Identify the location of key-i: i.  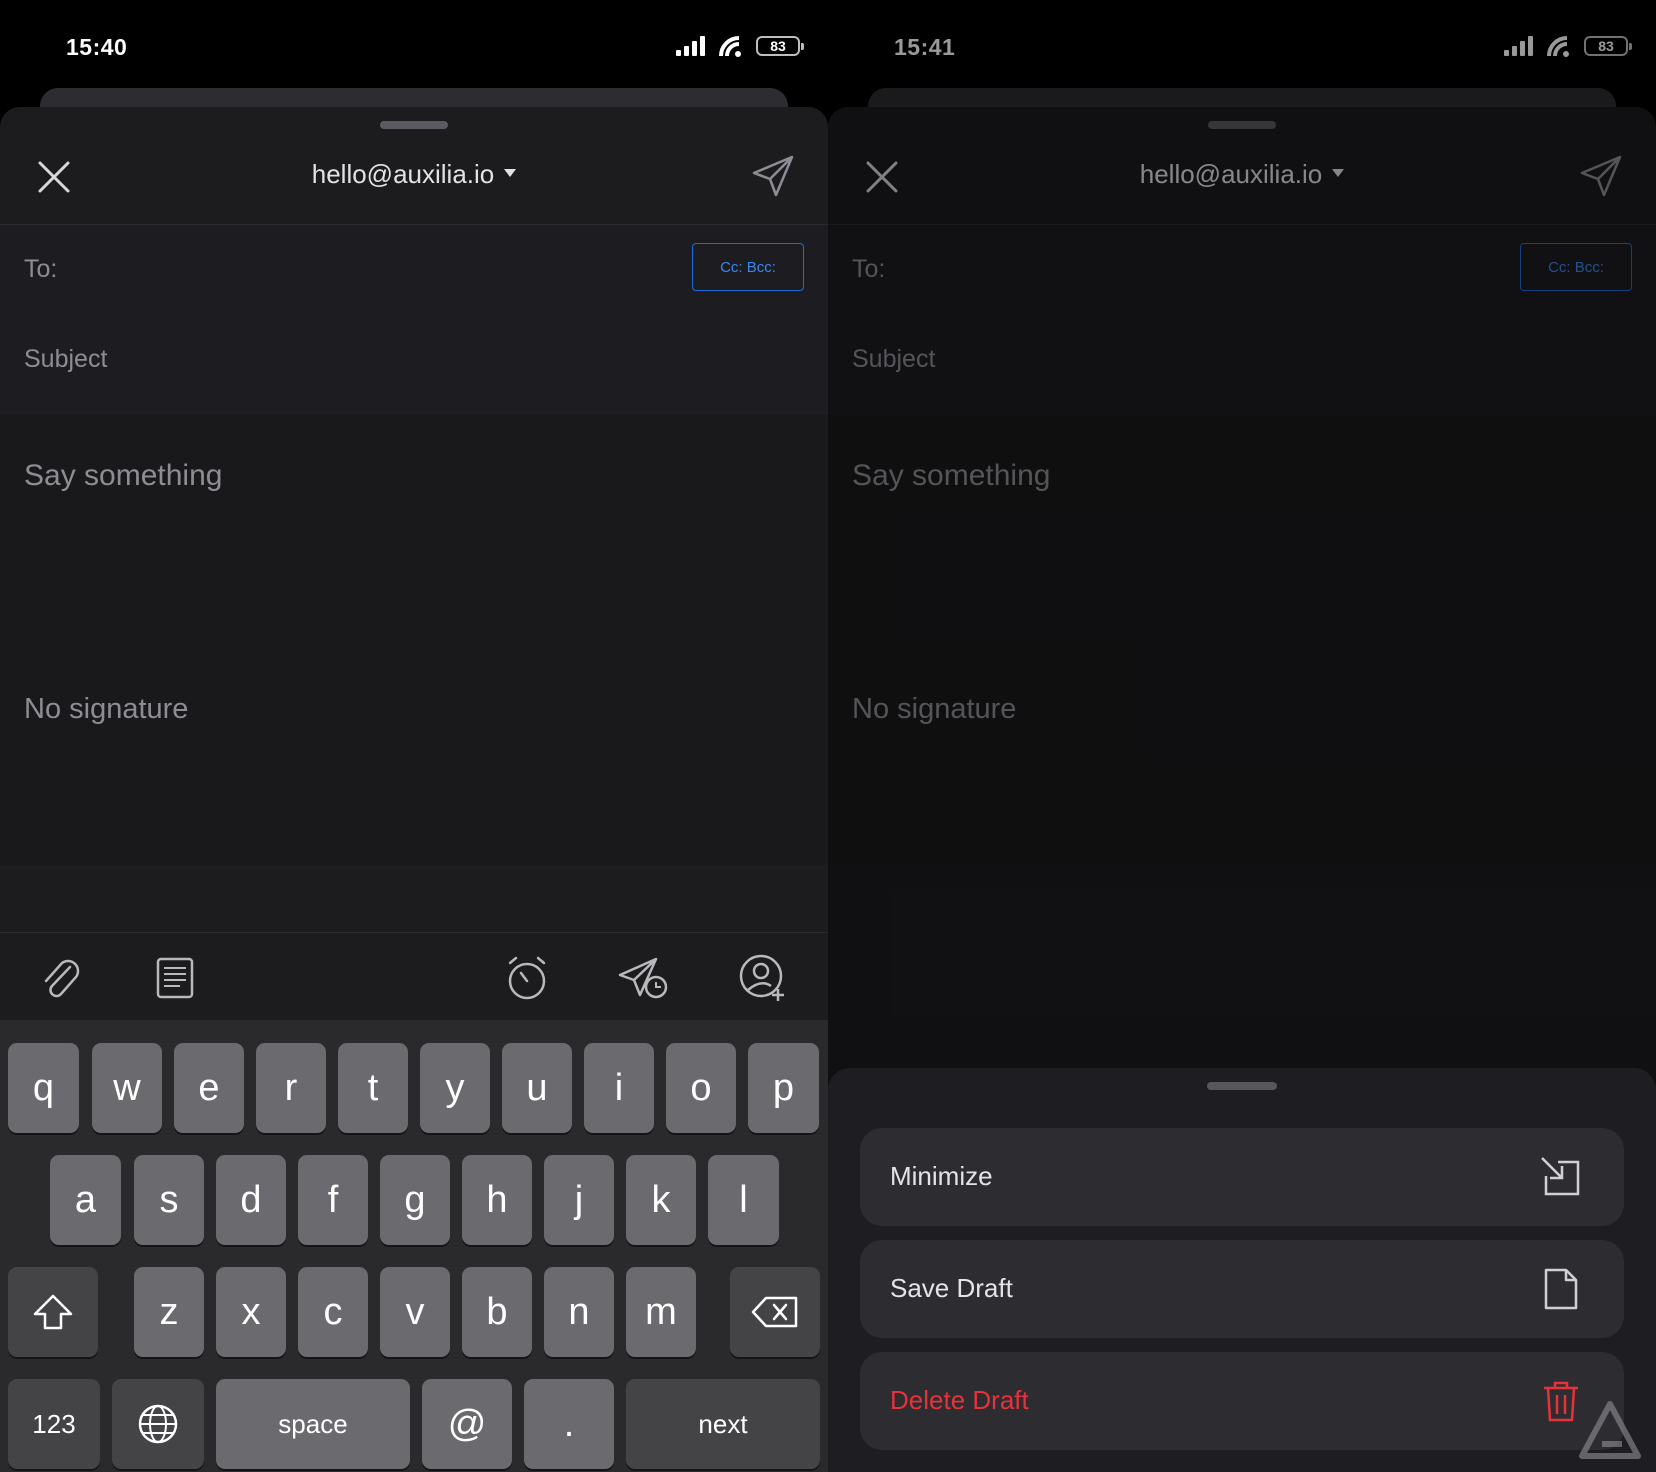
(619, 1088).